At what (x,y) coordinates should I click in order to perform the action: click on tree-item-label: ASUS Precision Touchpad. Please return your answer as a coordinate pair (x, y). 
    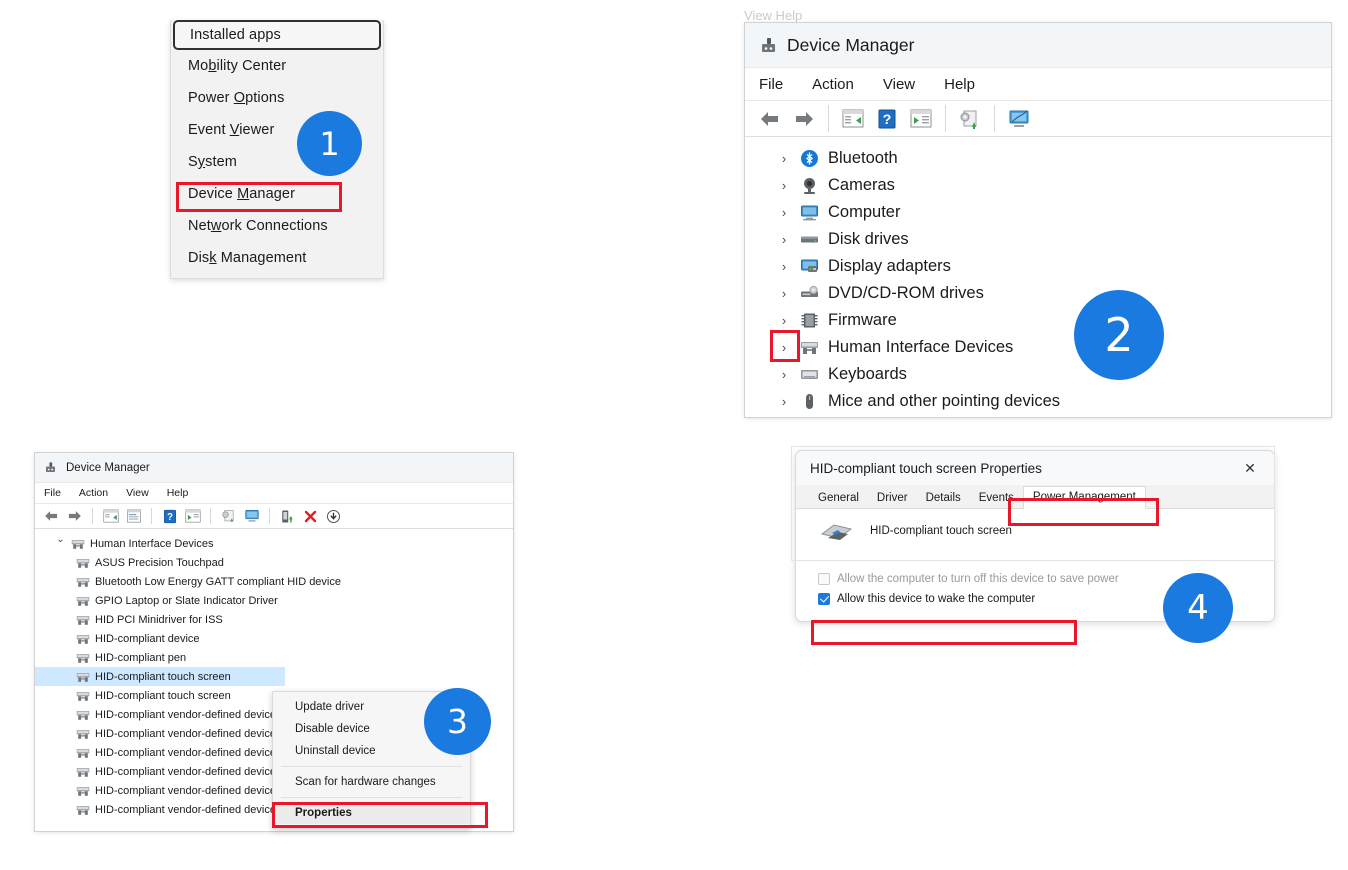
    Looking at the image, I should click on (159, 562).